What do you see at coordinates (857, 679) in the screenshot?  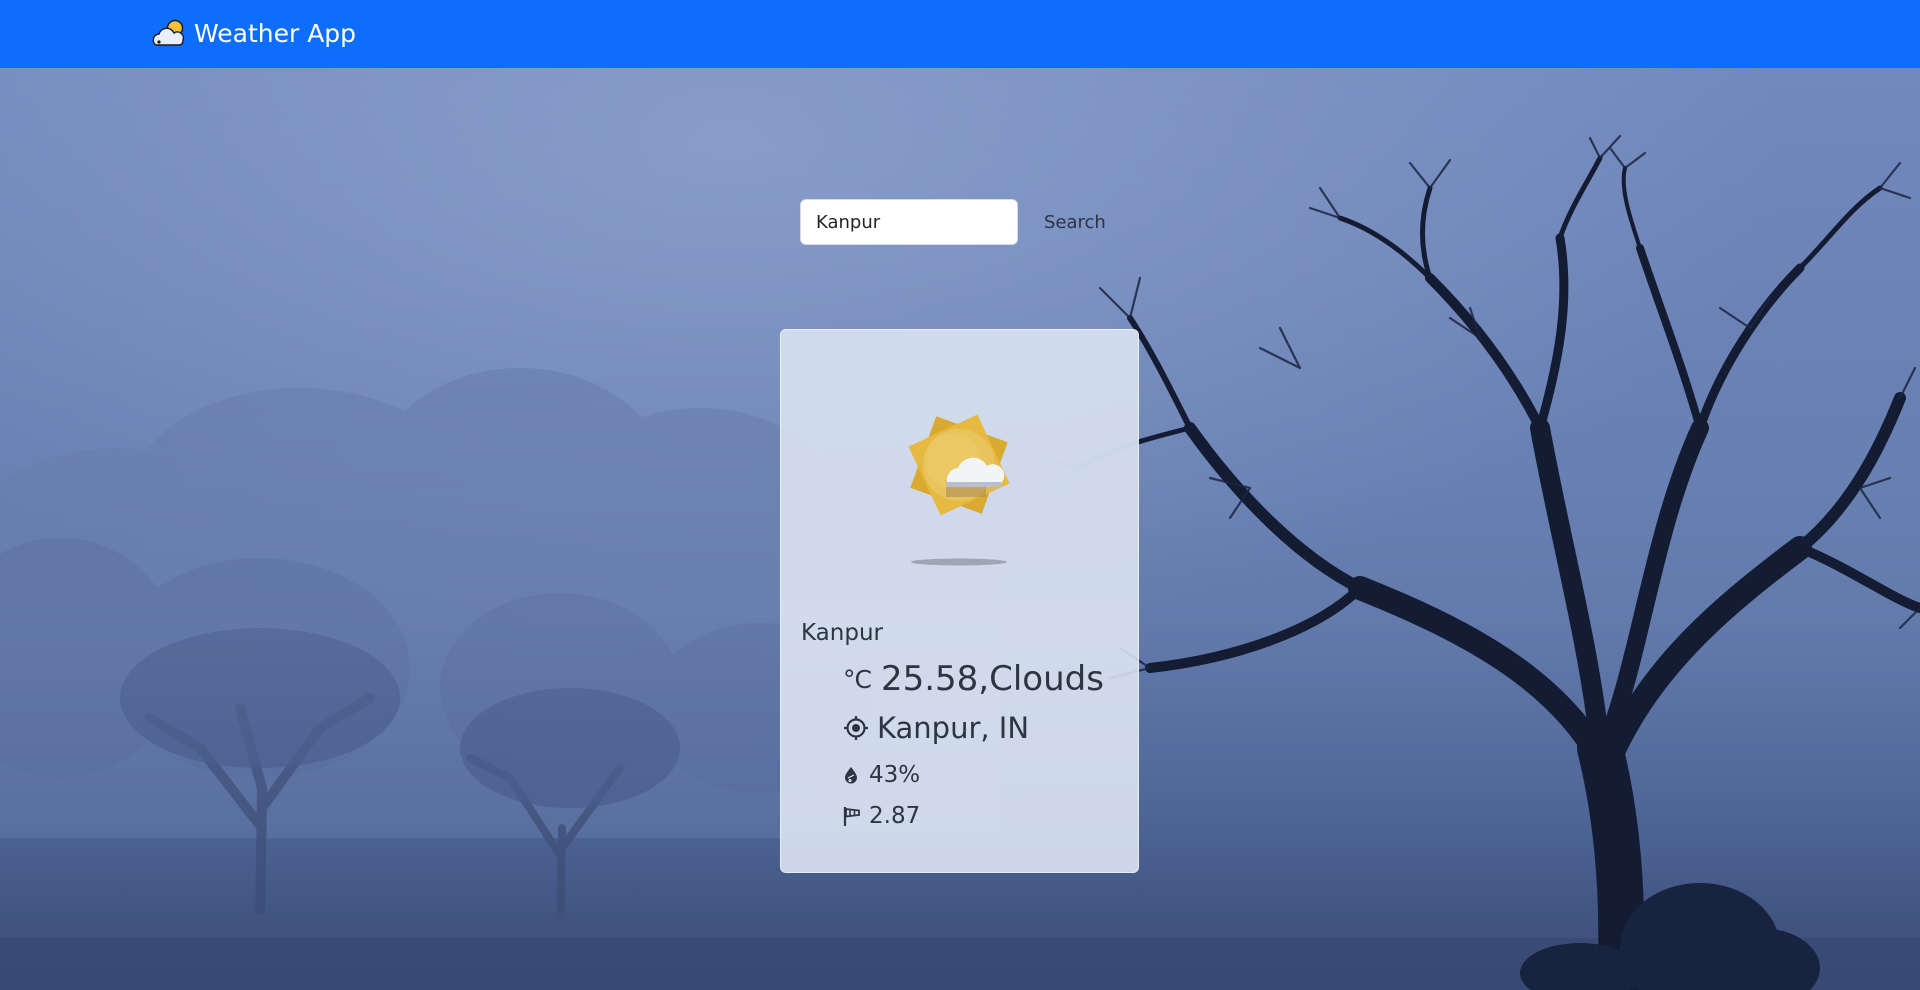 I see `celsius-icon: °C` at bounding box center [857, 679].